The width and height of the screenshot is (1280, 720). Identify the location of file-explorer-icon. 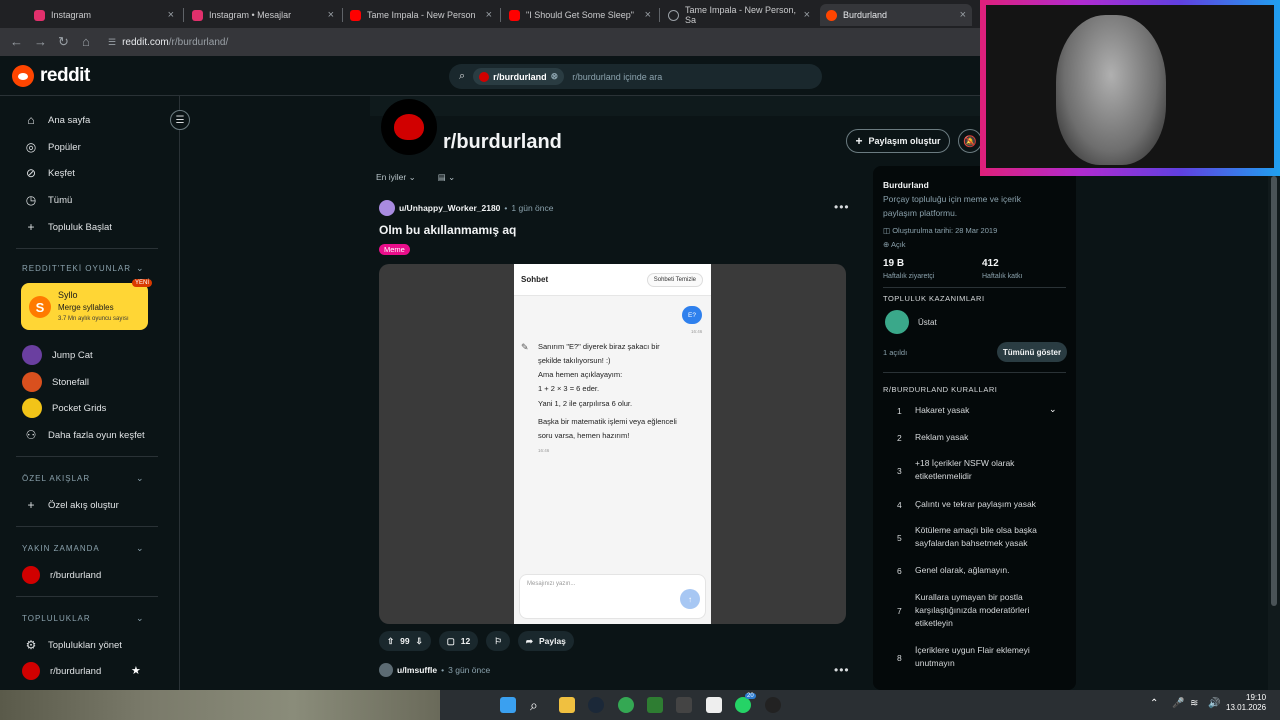
(567, 705).